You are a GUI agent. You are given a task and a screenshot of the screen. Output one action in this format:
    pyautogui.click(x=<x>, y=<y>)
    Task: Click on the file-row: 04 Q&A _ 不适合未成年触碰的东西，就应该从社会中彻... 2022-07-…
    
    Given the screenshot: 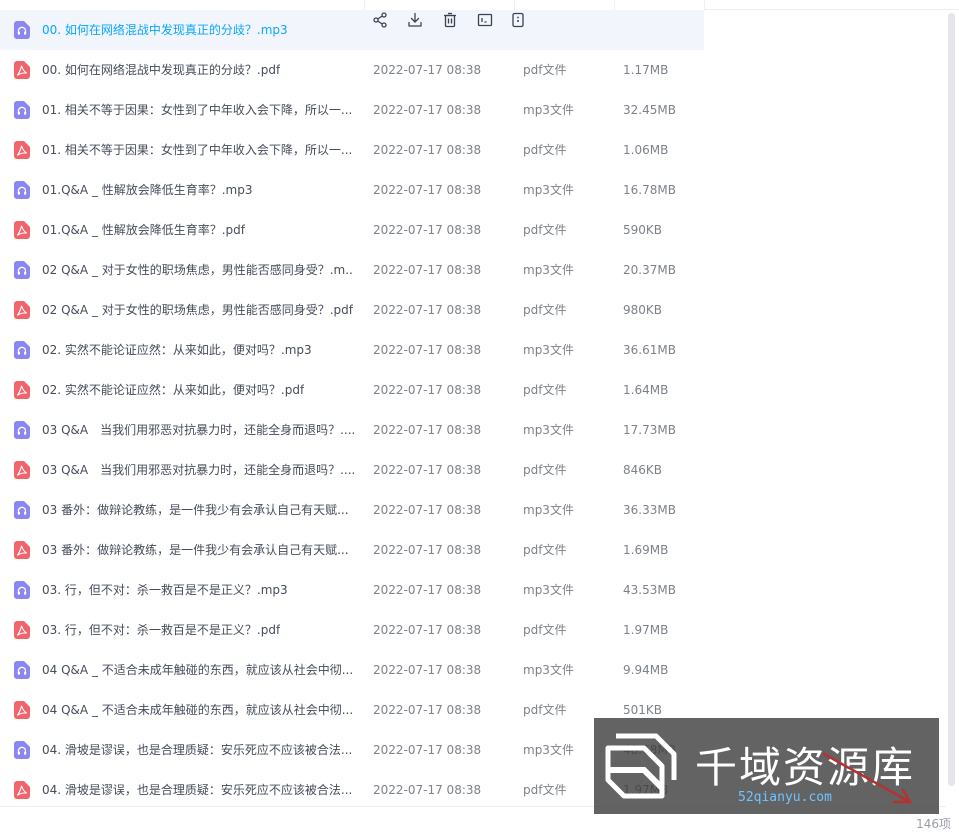 What is the action you would take?
    pyautogui.click(x=352, y=670)
    